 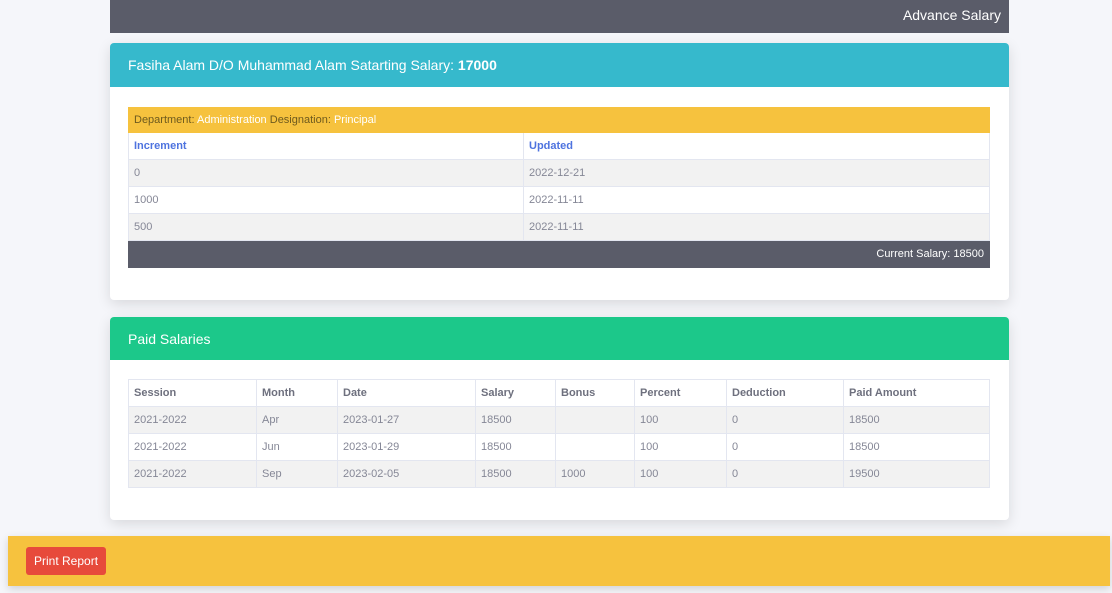 What do you see at coordinates (477, 65) in the screenshot?
I see `starting-salary: 17000` at bounding box center [477, 65].